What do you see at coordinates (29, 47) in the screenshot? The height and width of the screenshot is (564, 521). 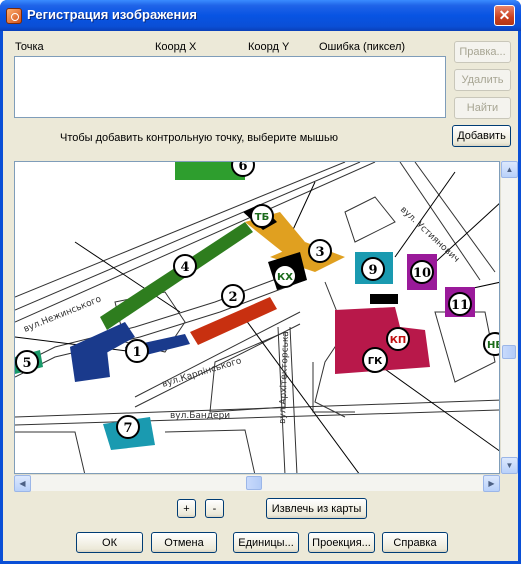 I see `column-header-point: Точка` at bounding box center [29, 47].